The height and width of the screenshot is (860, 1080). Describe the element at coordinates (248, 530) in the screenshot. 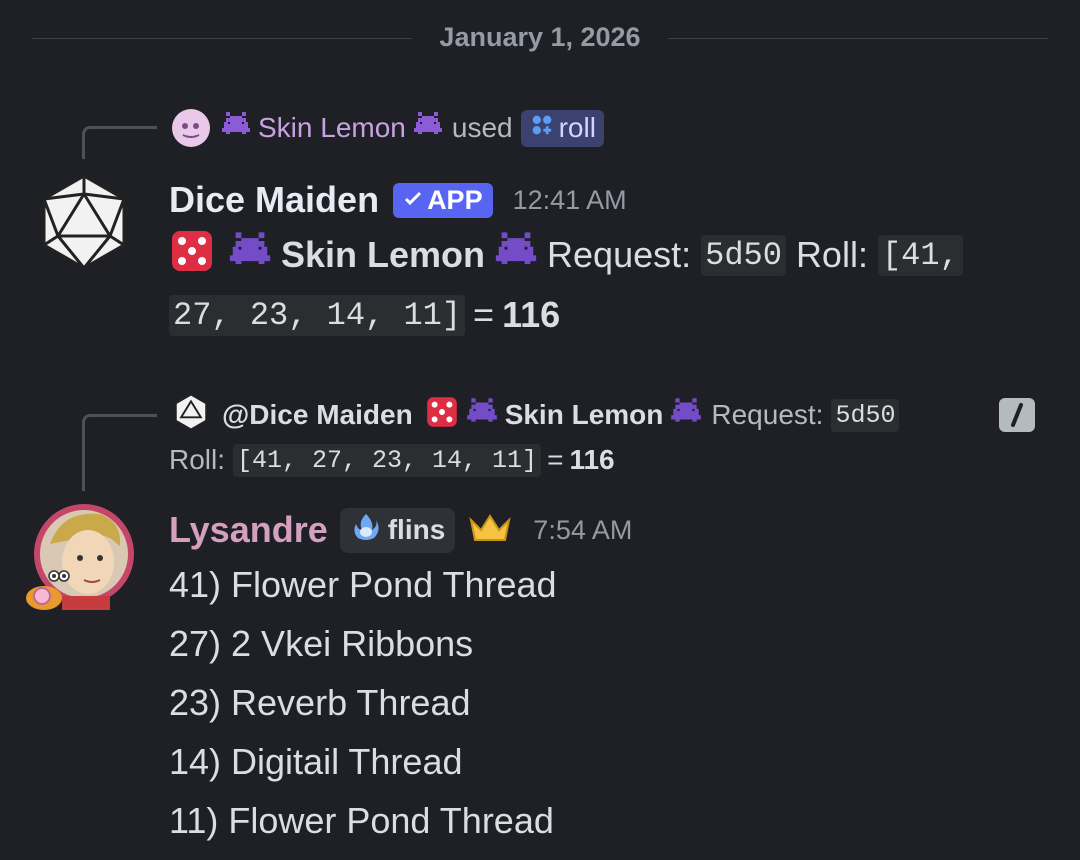

I see `author-name-lysandre: Lysandre` at that location.